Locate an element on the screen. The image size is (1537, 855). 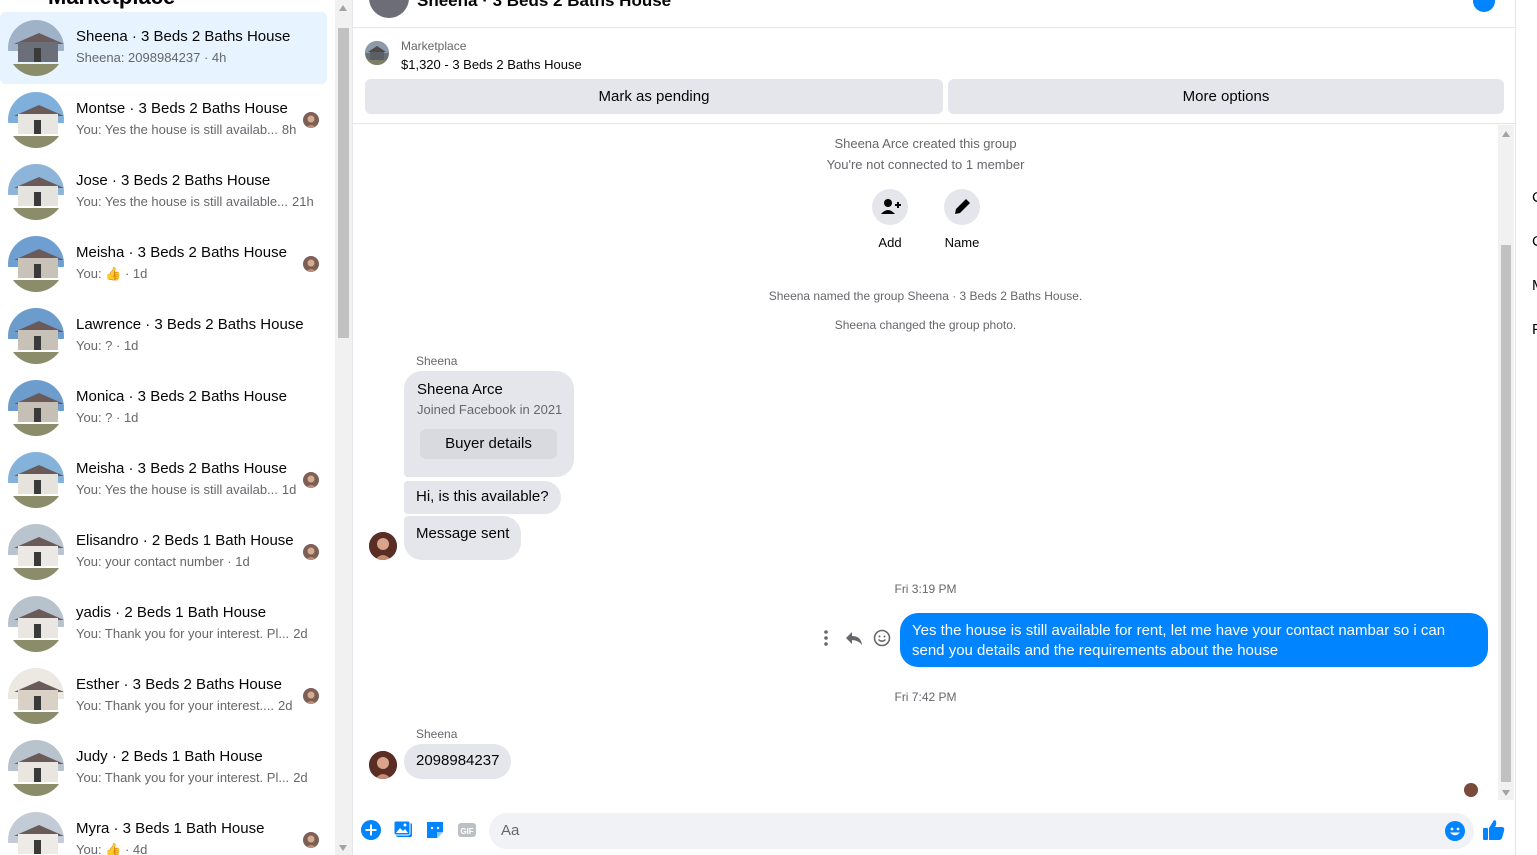
reply-icon is located at coordinates (854, 638).